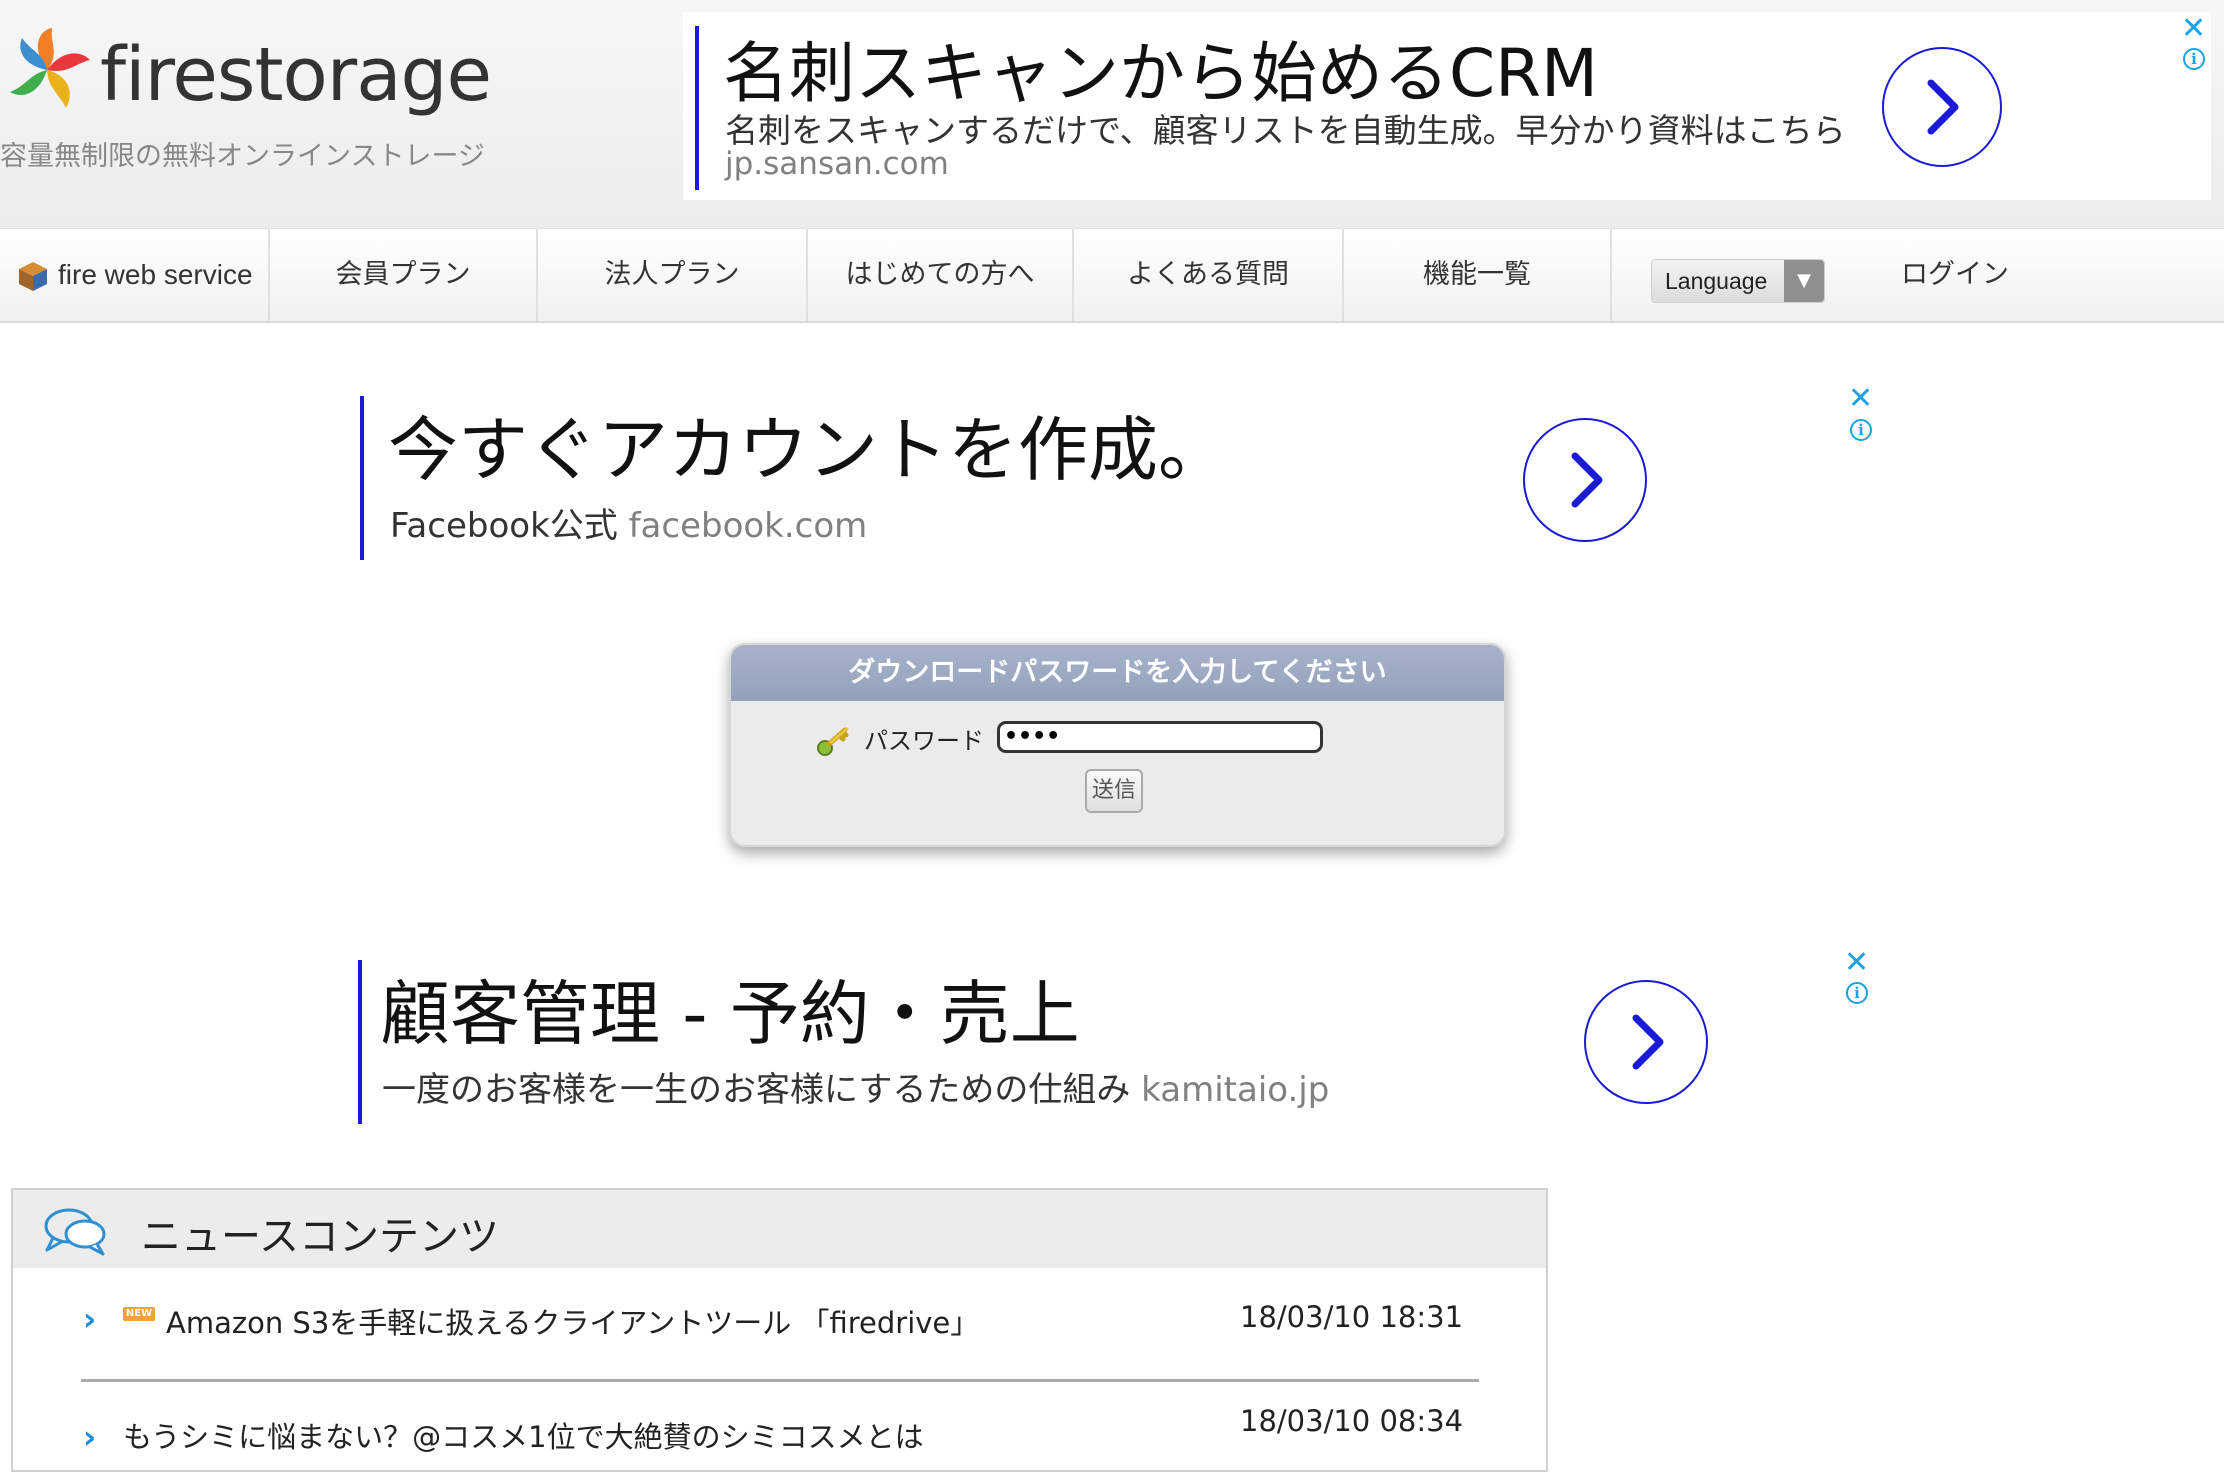 The height and width of the screenshot is (1472, 2224). I want to click on news-item-link: もうシミに悩まない？@コスメ1位で大絶賛のシミコスメとは, so click(523, 1435).